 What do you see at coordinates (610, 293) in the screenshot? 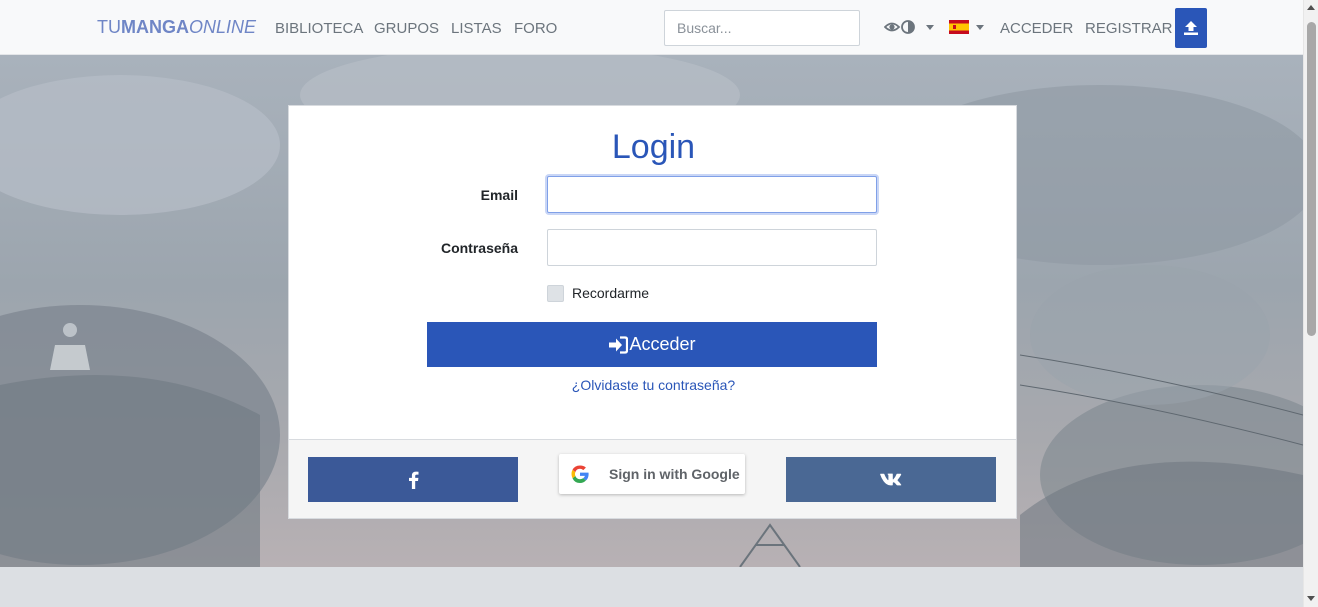
I see `remember-label: Recordarme` at bounding box center [610, 293].